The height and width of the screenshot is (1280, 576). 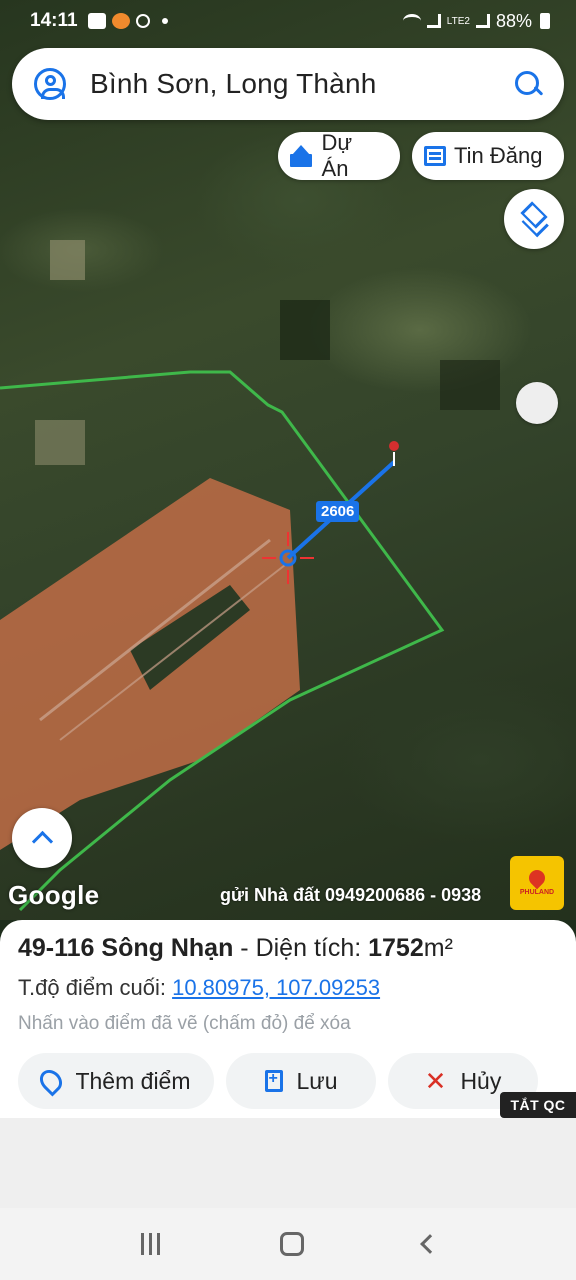 What do you see at coordinates (538, 1105) in the screenshot?
I see `close-ad-button: TẮT QC` at bounding box center [538, 1105].